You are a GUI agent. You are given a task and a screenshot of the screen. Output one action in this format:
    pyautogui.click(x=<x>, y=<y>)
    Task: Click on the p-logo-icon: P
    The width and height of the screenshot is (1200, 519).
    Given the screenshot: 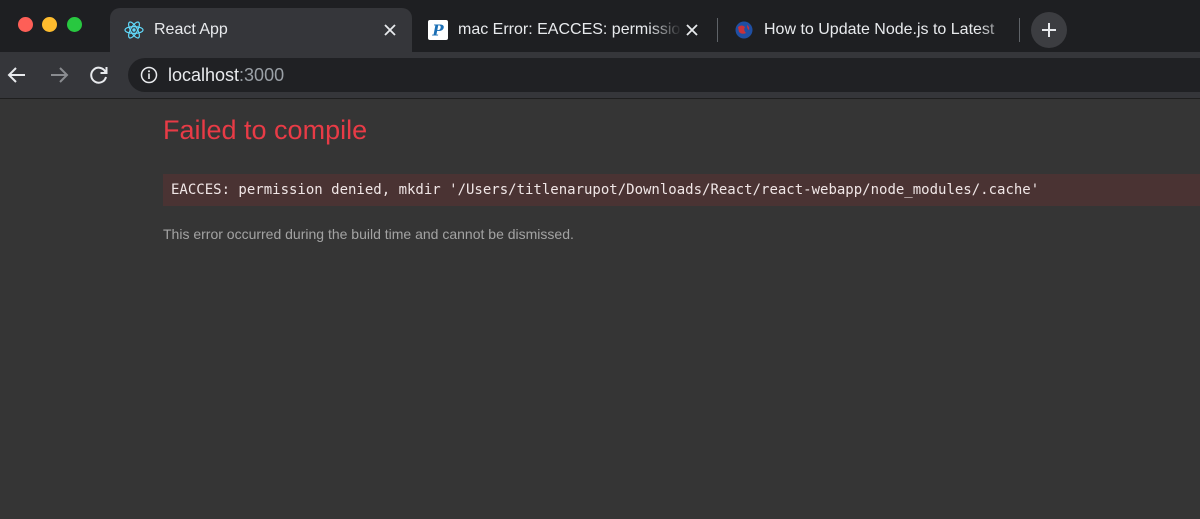 What is the action you would take?
    pyautogui.click(x=438, y=30)
    